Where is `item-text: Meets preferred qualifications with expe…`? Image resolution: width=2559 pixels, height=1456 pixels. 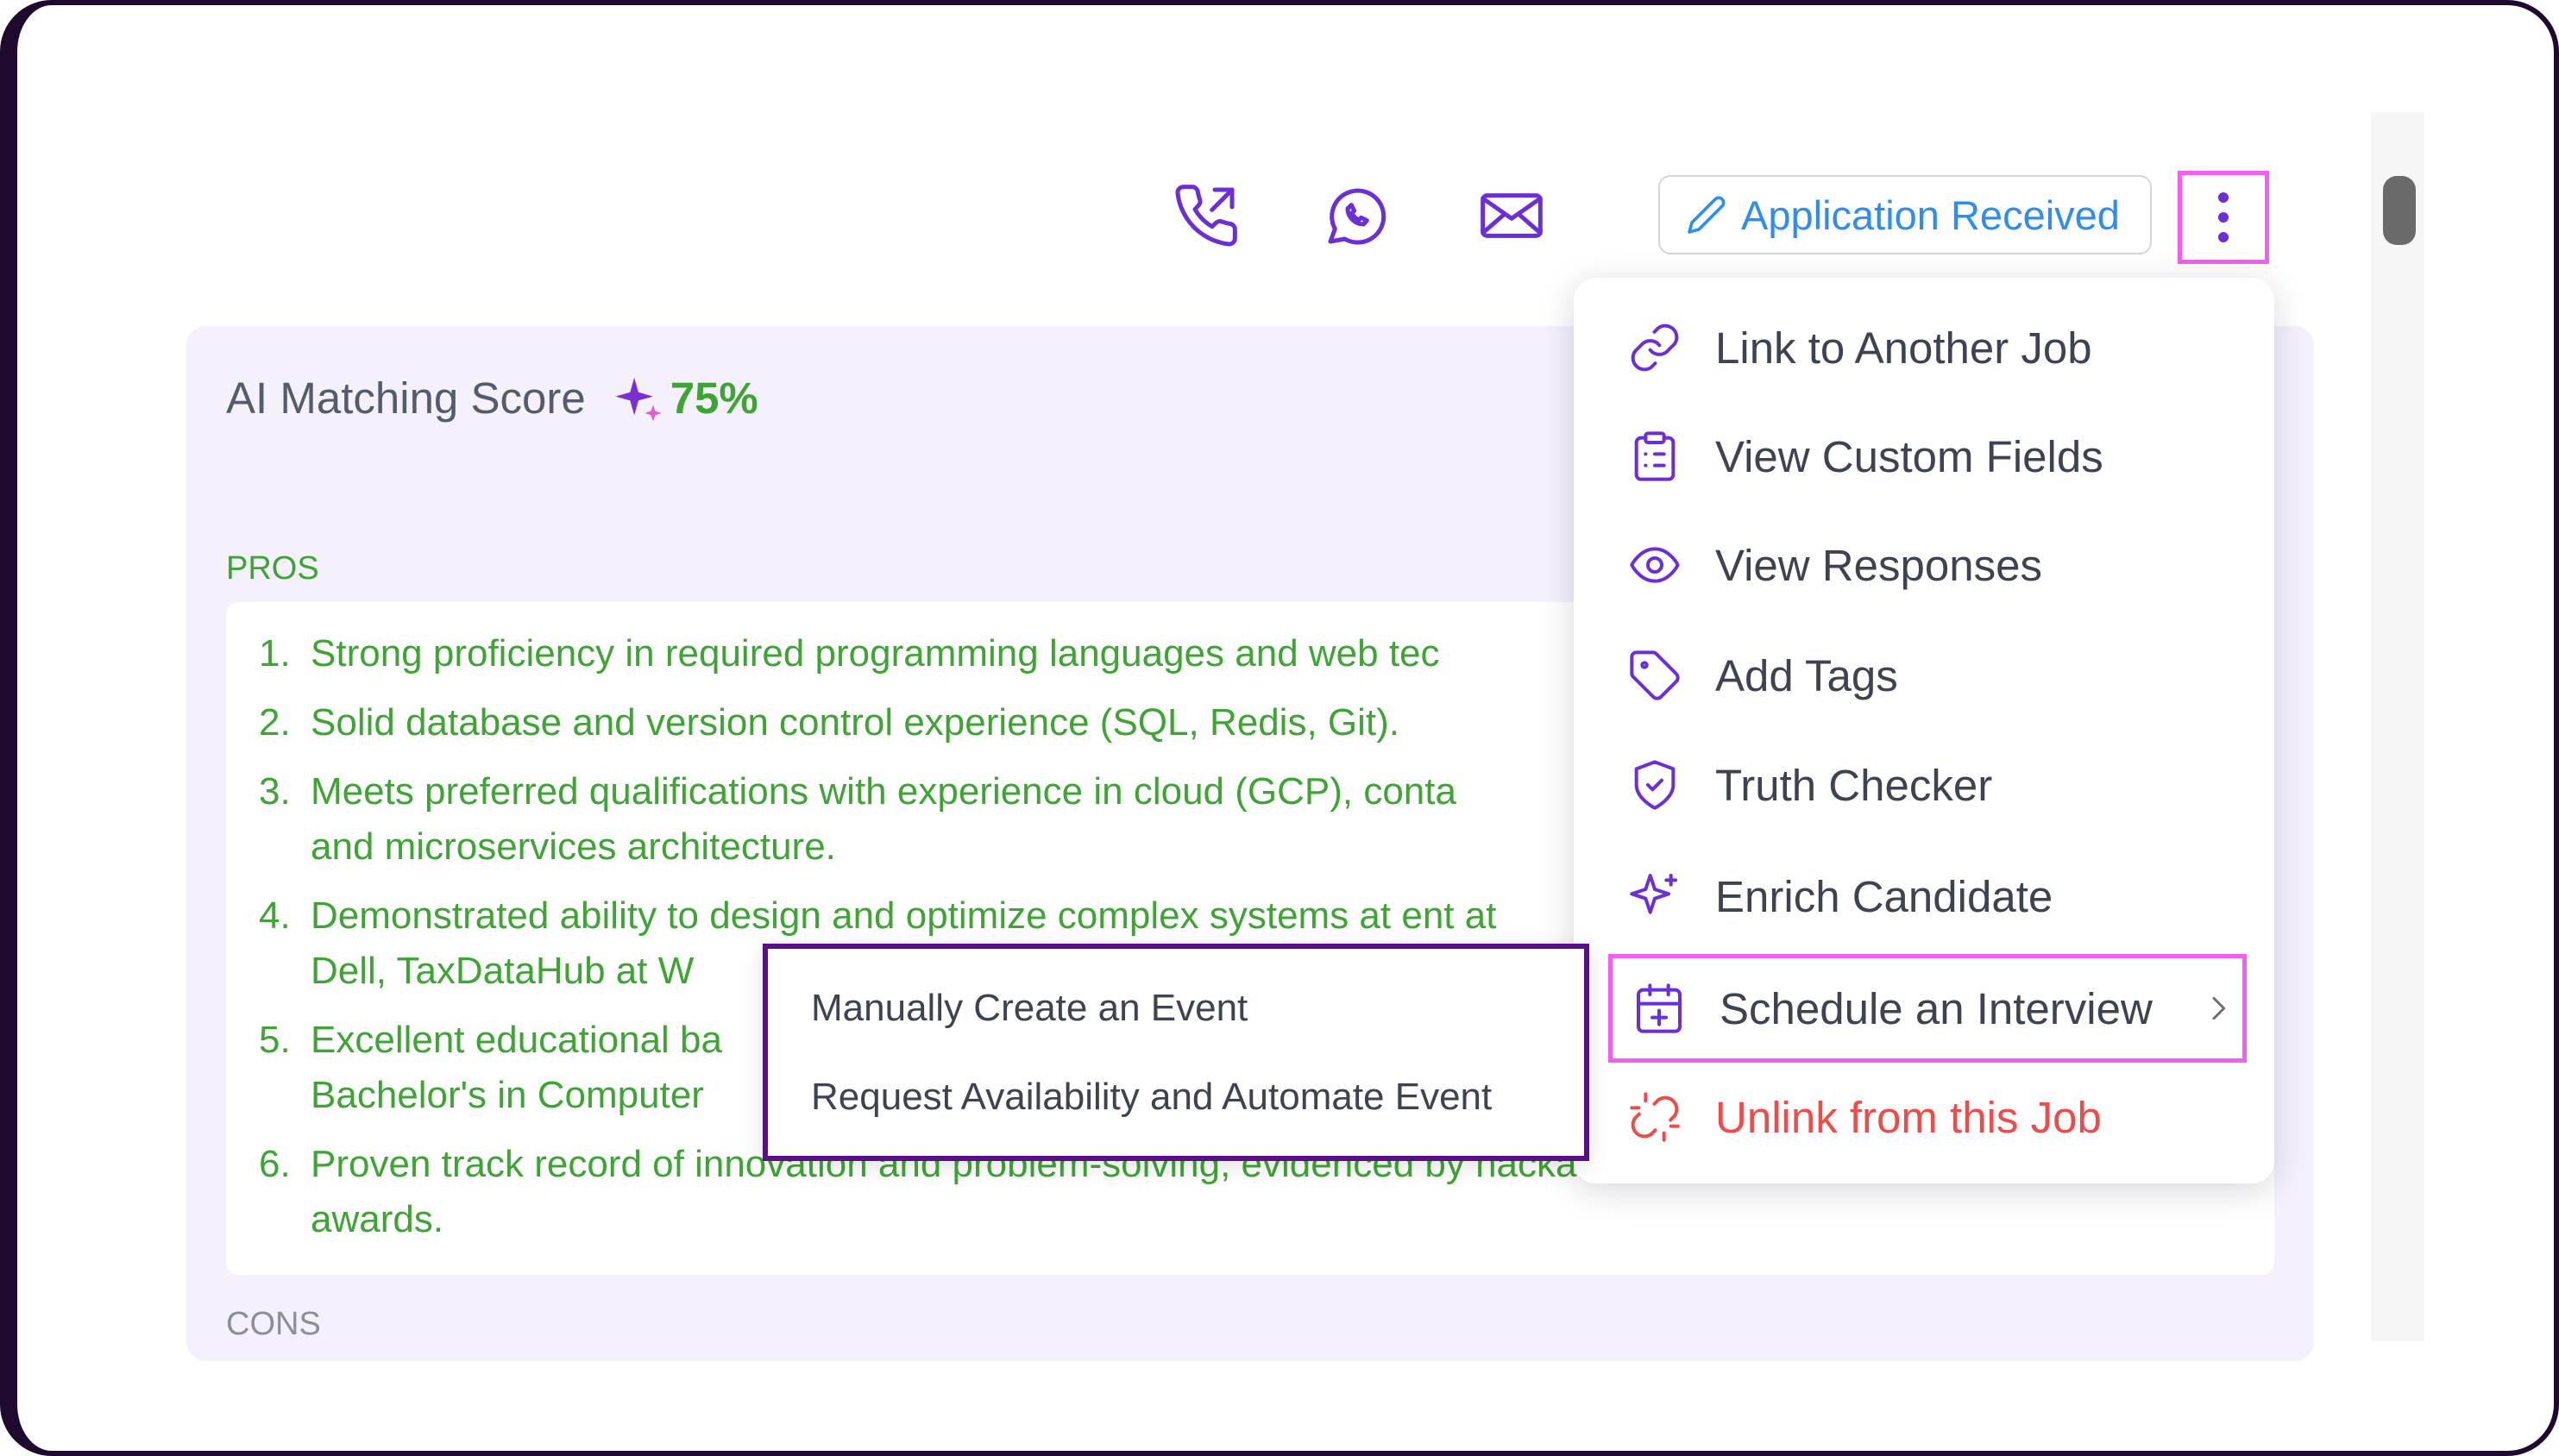 item-text: Meets preferred qualifications with expe… is located at coordinates (884, 819).